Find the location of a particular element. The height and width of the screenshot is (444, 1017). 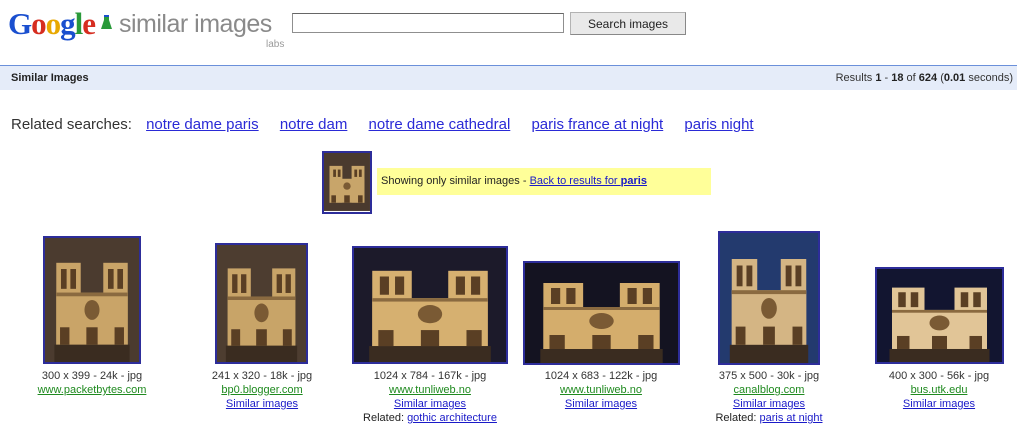

result-dimensions: 241 x 320 - 18k - jpg is located at coordinates (262, 376).